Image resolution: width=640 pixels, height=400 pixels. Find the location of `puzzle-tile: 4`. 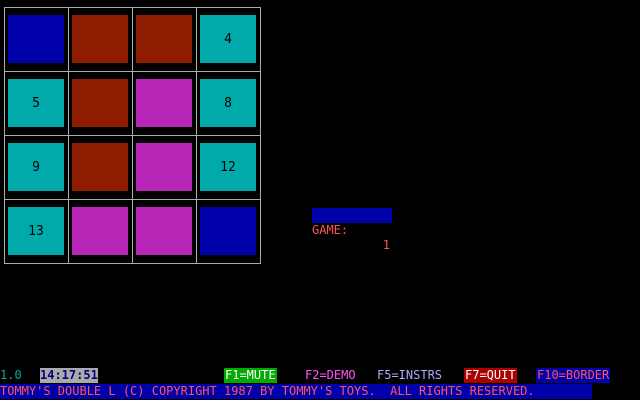

puzzle-tile: 4 is located at coordinates (228, 39).